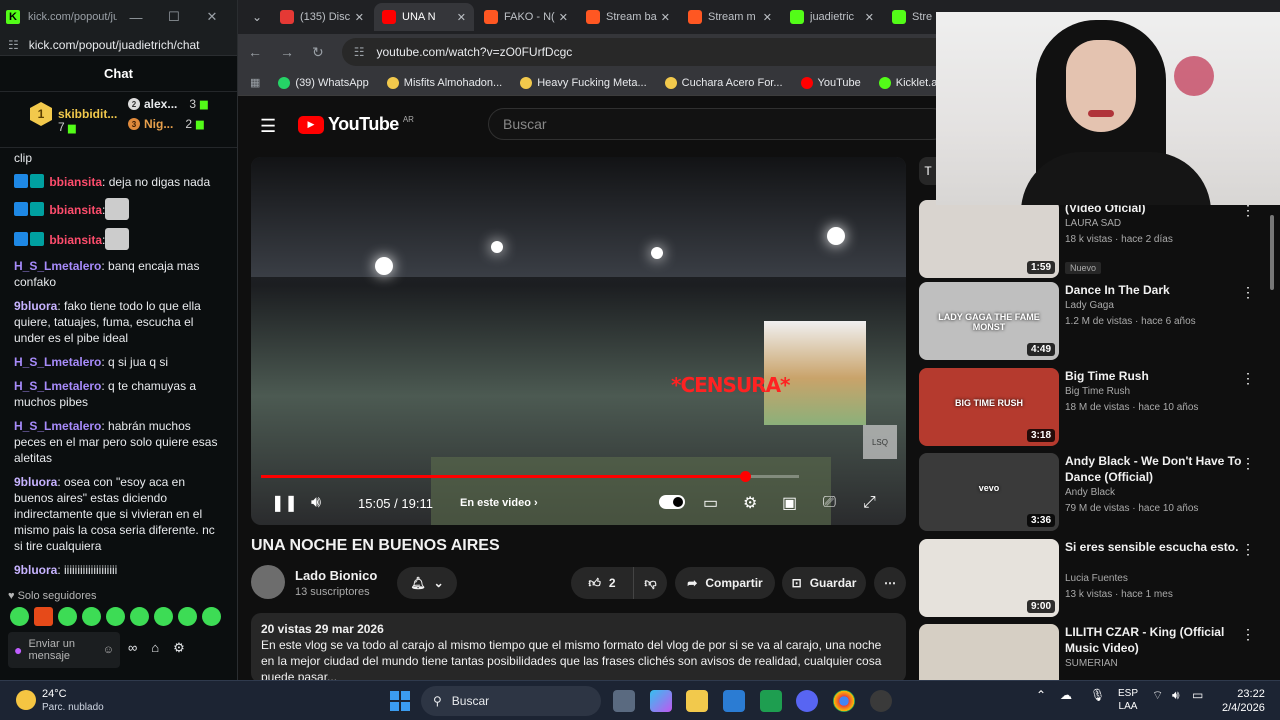  What do you see at coordinates (427, 583) in the screenshot?
I see `subscribe-bell-button: 🔔︎ ⌄` at bounding box center [427, 583].